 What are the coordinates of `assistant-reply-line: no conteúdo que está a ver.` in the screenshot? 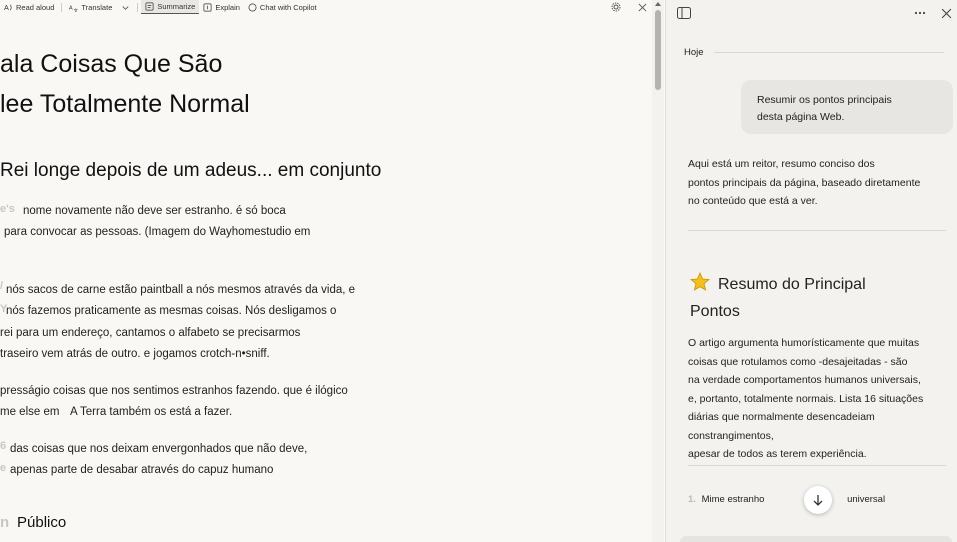 It's located at (753, 201).